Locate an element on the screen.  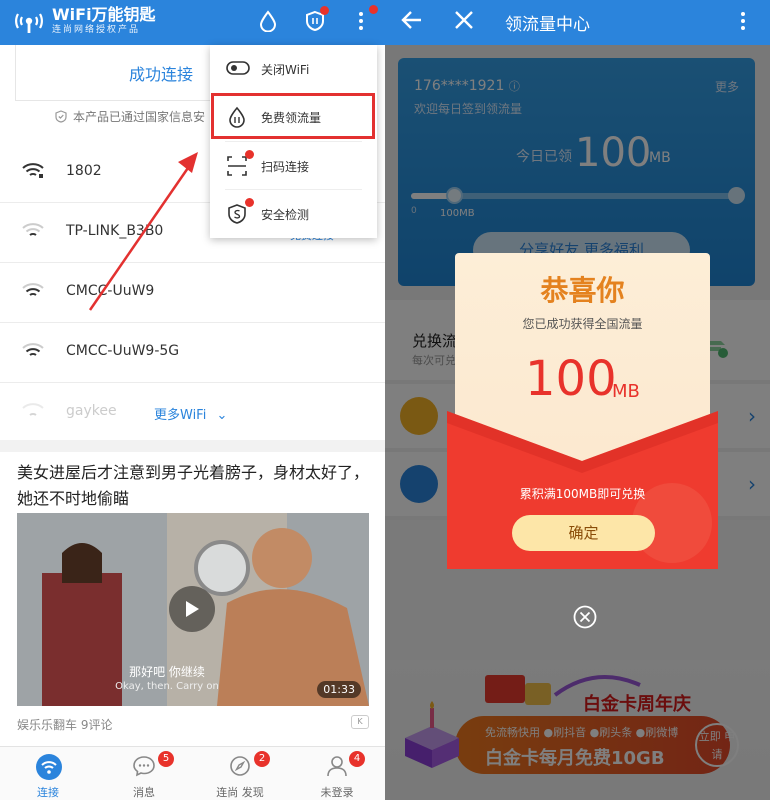
profile-badge: 4 is located at coordinates (357, 759).